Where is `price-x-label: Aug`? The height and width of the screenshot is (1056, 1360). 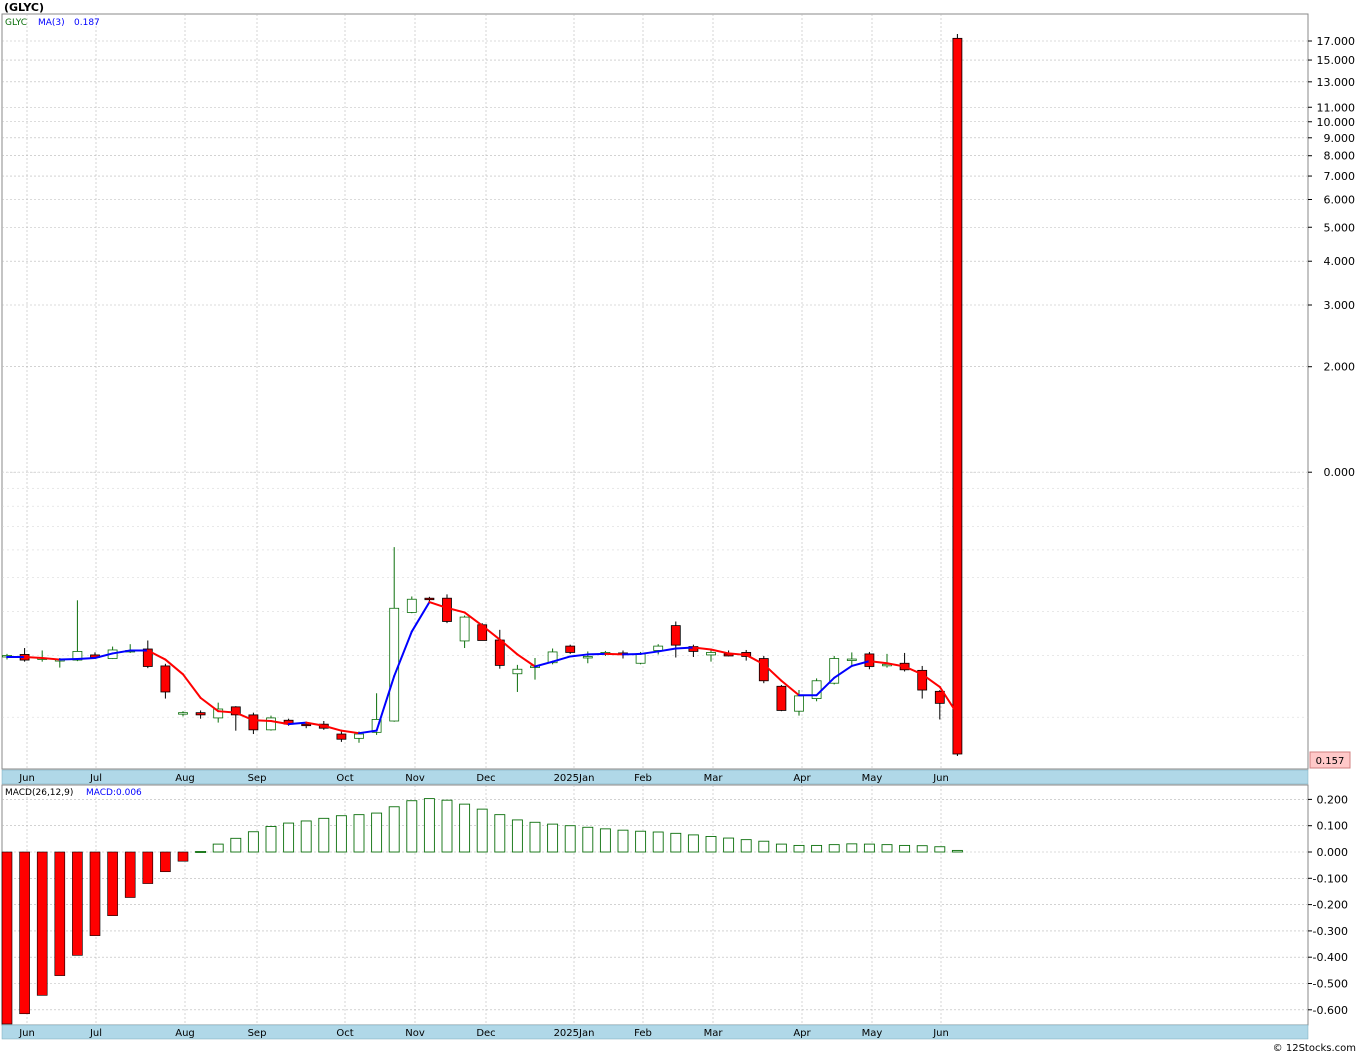
price-x-label: Aug is located at coordinates (185, 778).